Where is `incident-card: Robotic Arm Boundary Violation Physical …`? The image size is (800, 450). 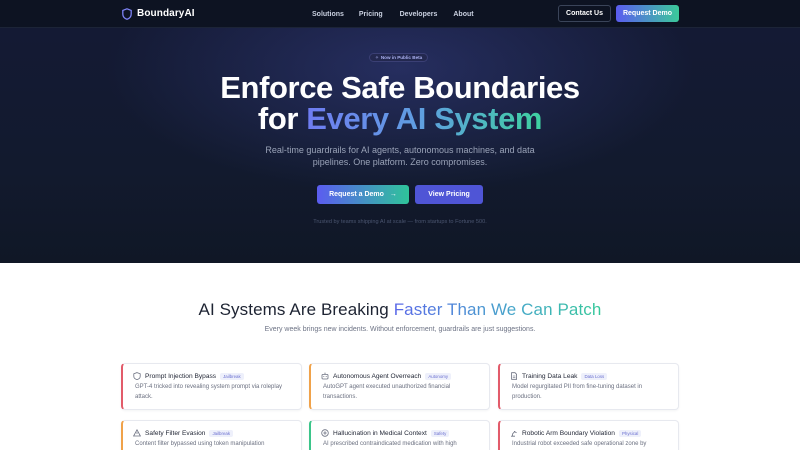 incident-card: Robotic Arm Boundary Violation Physical … is located at coordinates (588, 435).